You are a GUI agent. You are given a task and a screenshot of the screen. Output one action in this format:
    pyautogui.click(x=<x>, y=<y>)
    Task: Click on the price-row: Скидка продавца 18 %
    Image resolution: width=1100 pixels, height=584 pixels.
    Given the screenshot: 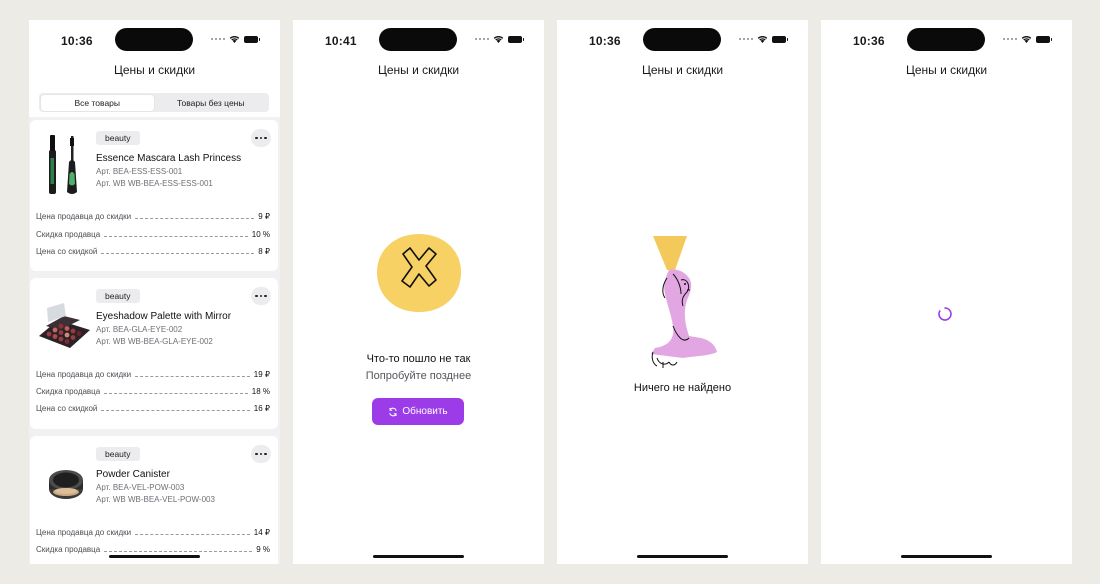 What is the action you would take?
    pyautogui.click(x=153, y=390)
    